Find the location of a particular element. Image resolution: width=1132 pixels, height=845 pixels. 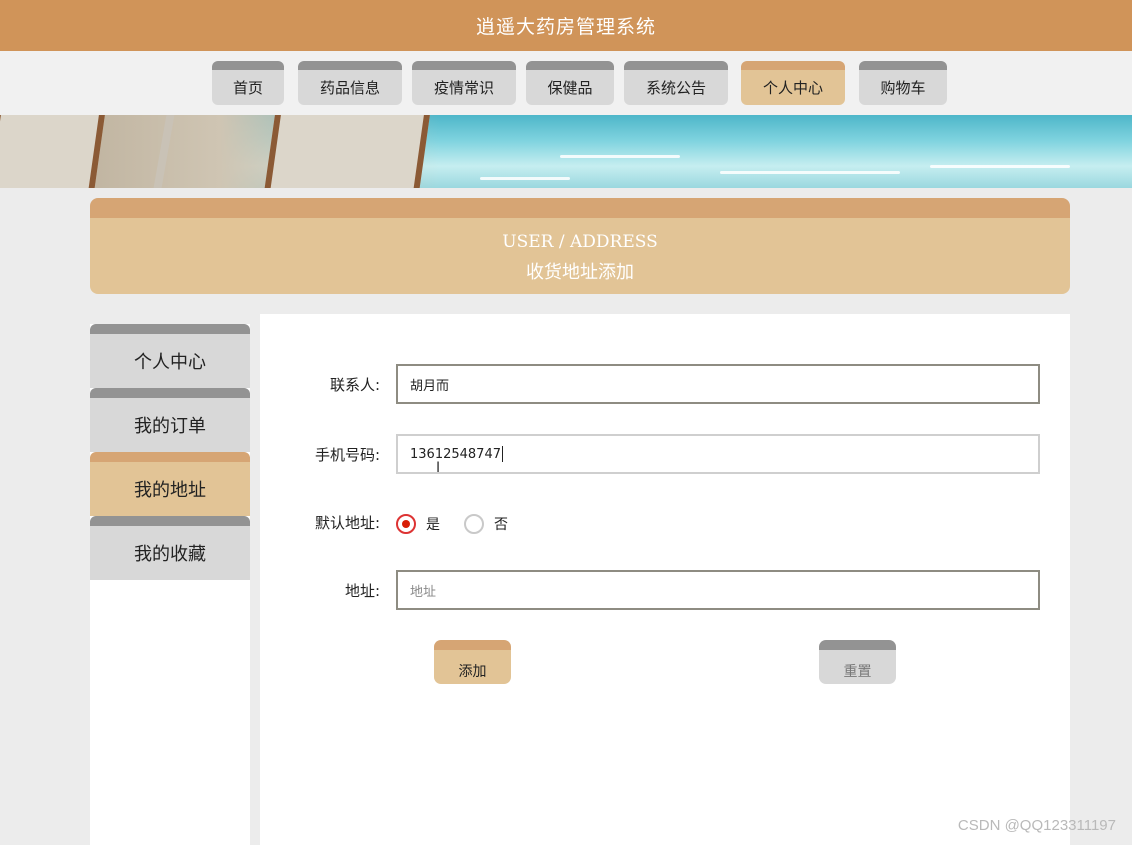

section-header: USER / ADDRESS 收货地址添加 is located at coordinates (580, 246).